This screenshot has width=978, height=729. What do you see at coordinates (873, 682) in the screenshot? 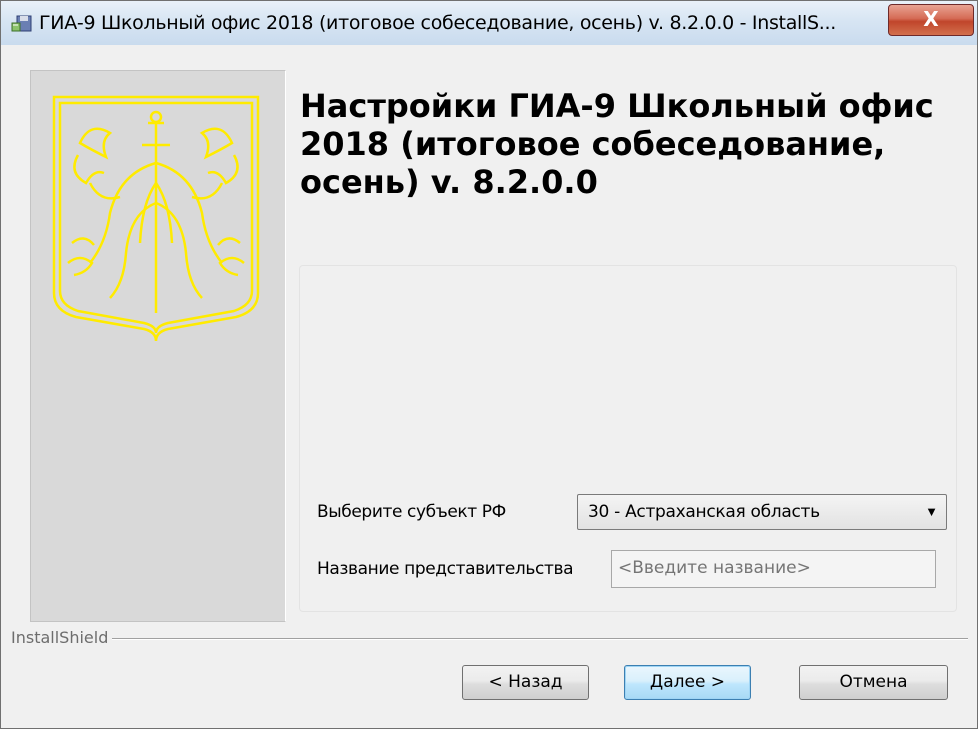
I see `cancel-button: Отмена` at bounding box center [873, 682].